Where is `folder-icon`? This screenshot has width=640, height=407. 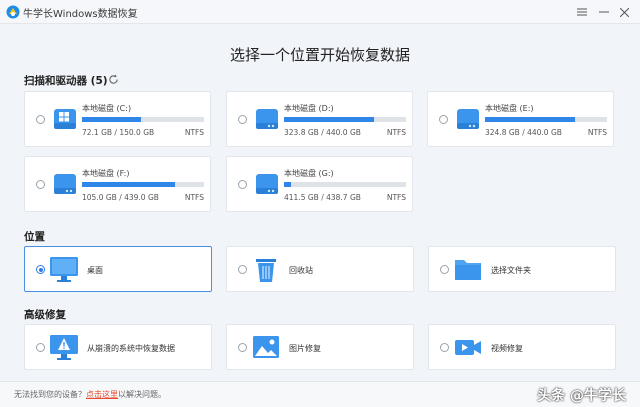 folder-icon is located at coordinates (468, 269).